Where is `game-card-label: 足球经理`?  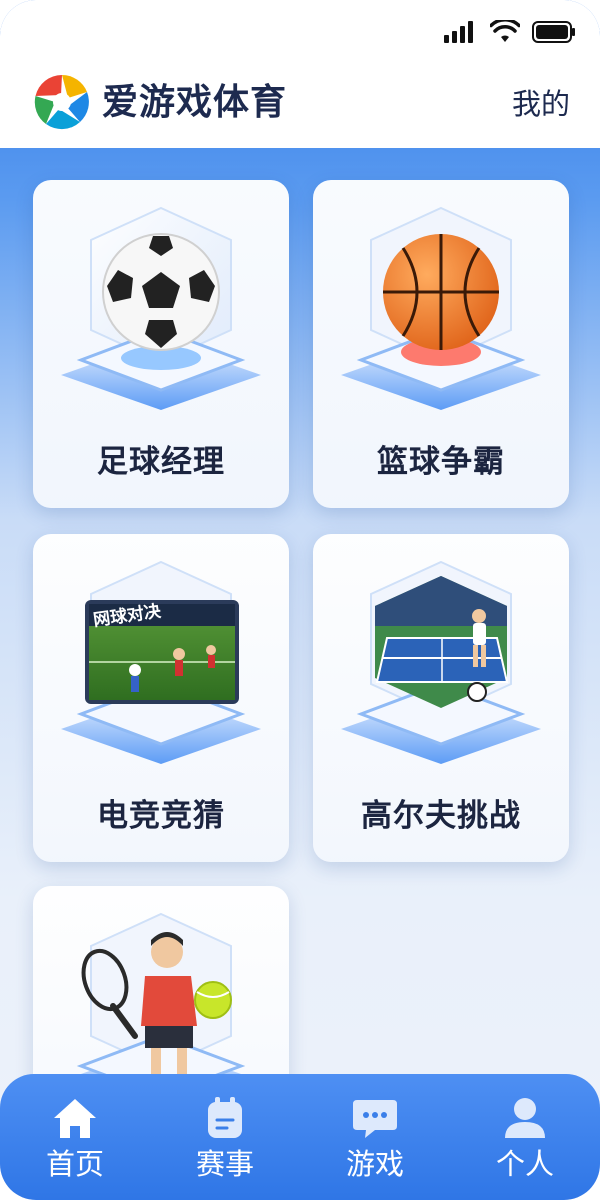
game-card-label: 足球经理 is located at coordinates (161, 462).